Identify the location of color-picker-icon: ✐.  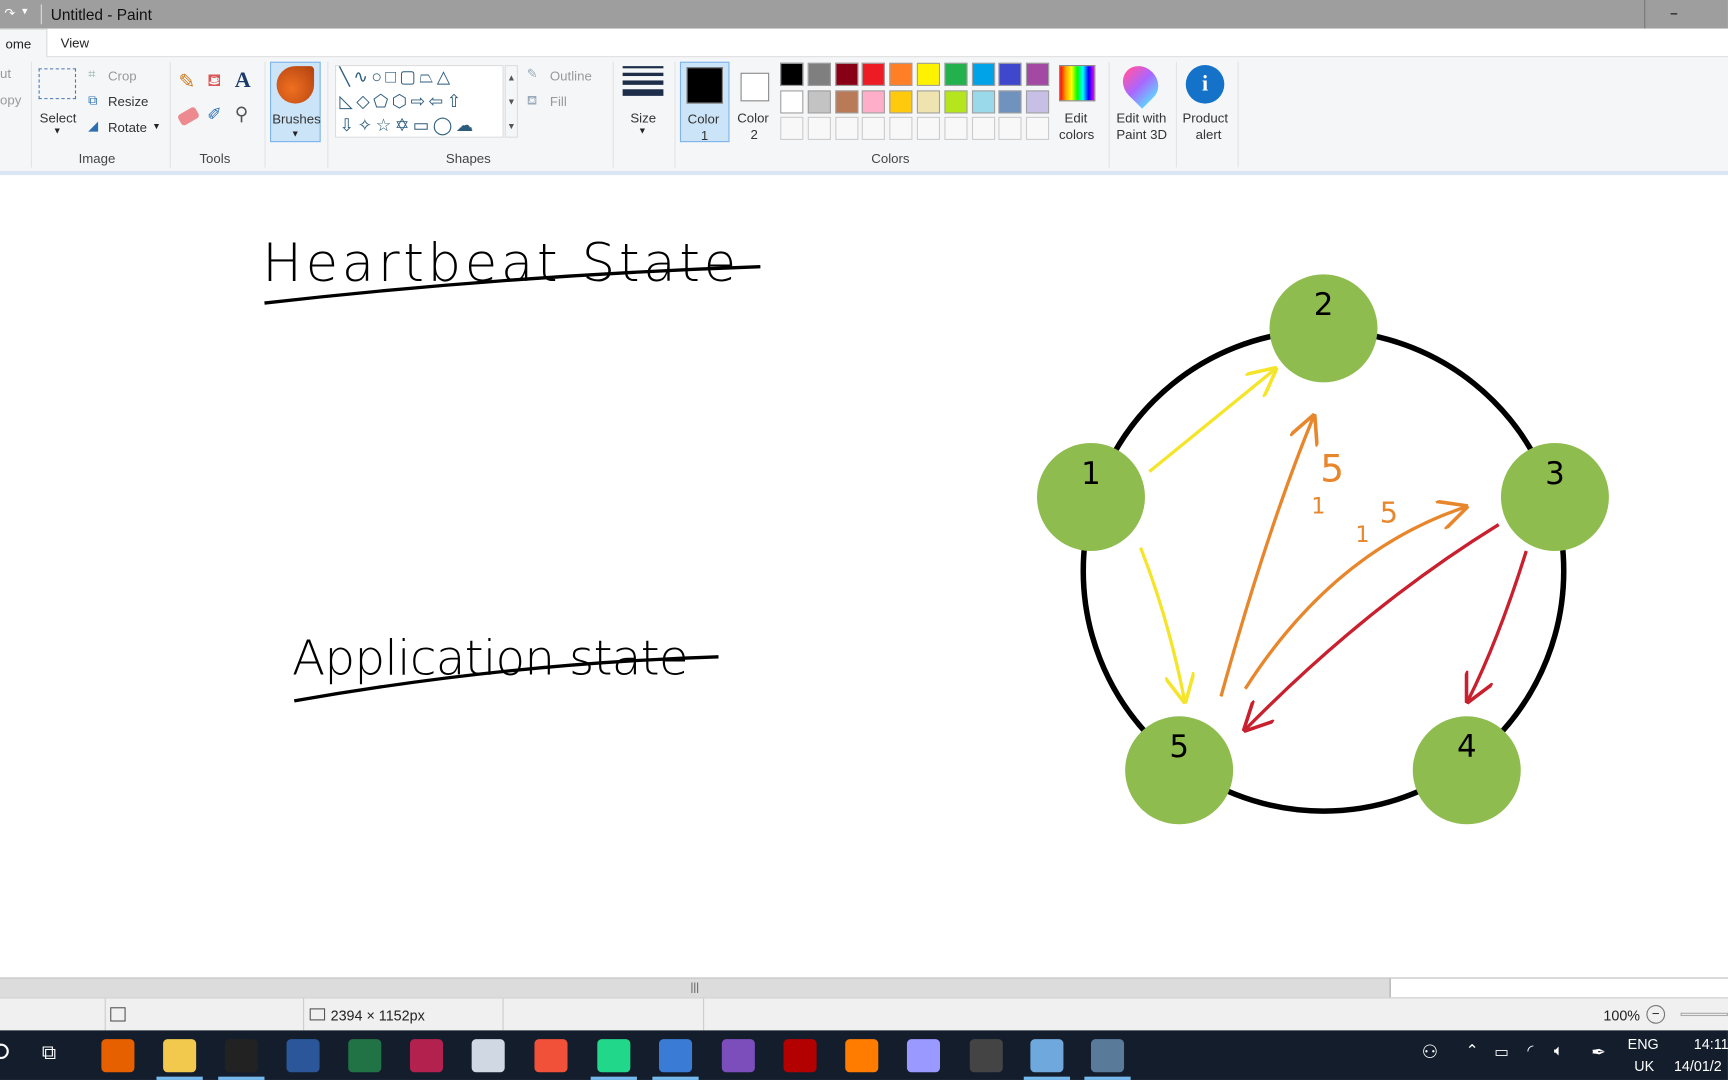
(214, 115).